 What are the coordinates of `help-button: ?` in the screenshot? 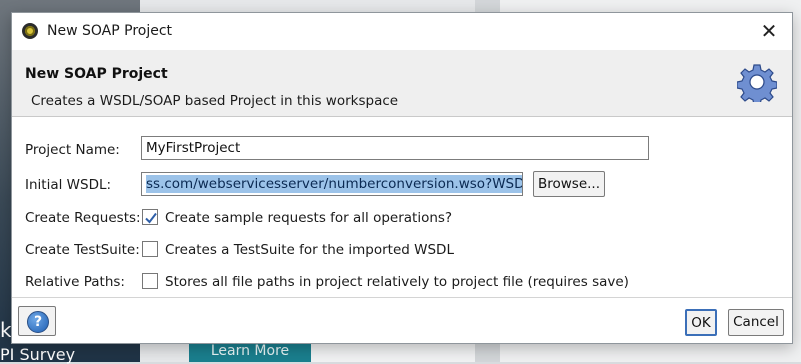 It's located at (37, 321).